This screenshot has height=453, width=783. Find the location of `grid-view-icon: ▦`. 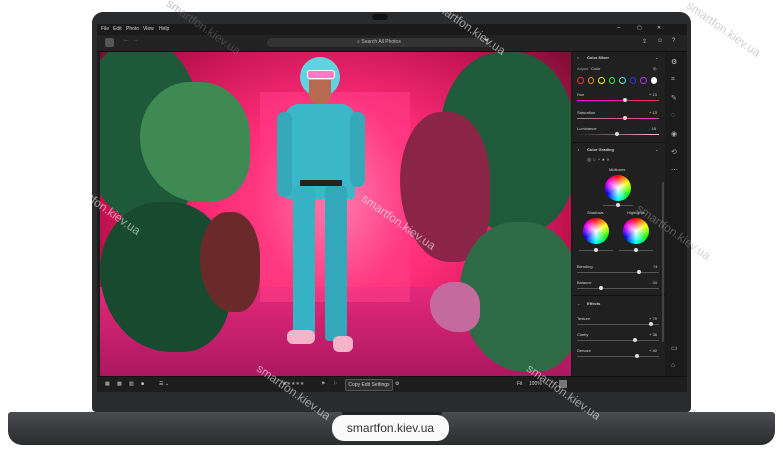

grid-view-icon: ▦ is located at coordinates (107, 384).